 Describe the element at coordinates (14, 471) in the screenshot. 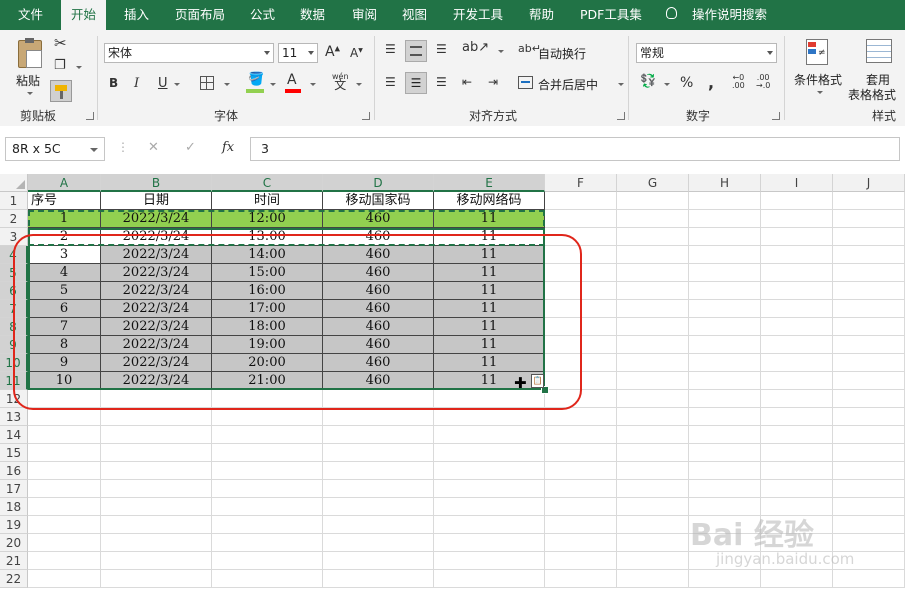

I see `row-header: 16` at that location.